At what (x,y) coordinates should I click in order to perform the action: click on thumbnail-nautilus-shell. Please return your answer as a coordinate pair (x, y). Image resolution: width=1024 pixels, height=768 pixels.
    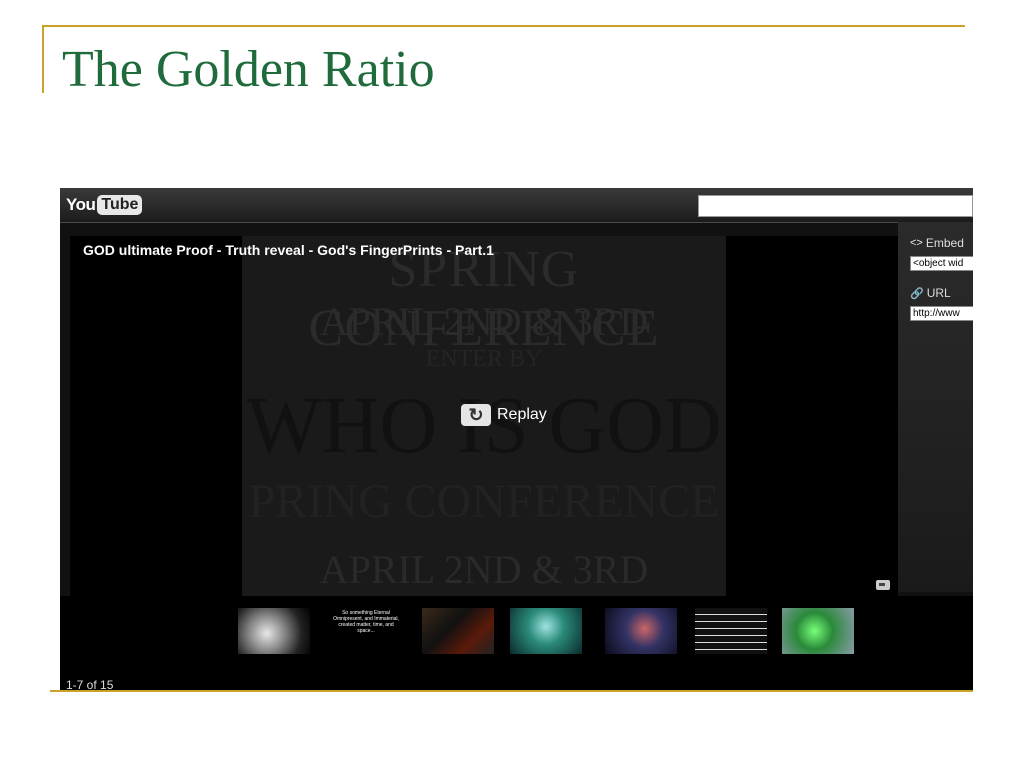
    Looking at the image, I should click on (274, 631).